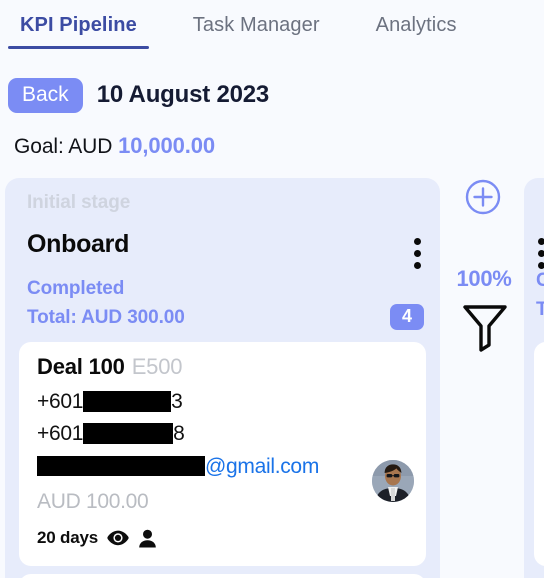 This screenshot has width=544, height=578. I want to click on next-column-card, so click(539, 454).